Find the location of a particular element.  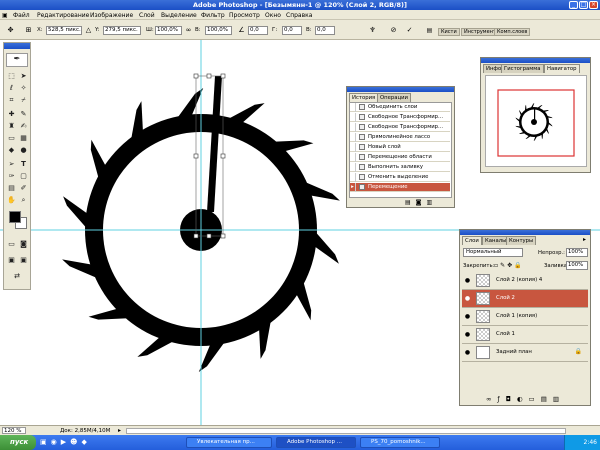

tab-actions: Операции is located at coordinates (394, 97).